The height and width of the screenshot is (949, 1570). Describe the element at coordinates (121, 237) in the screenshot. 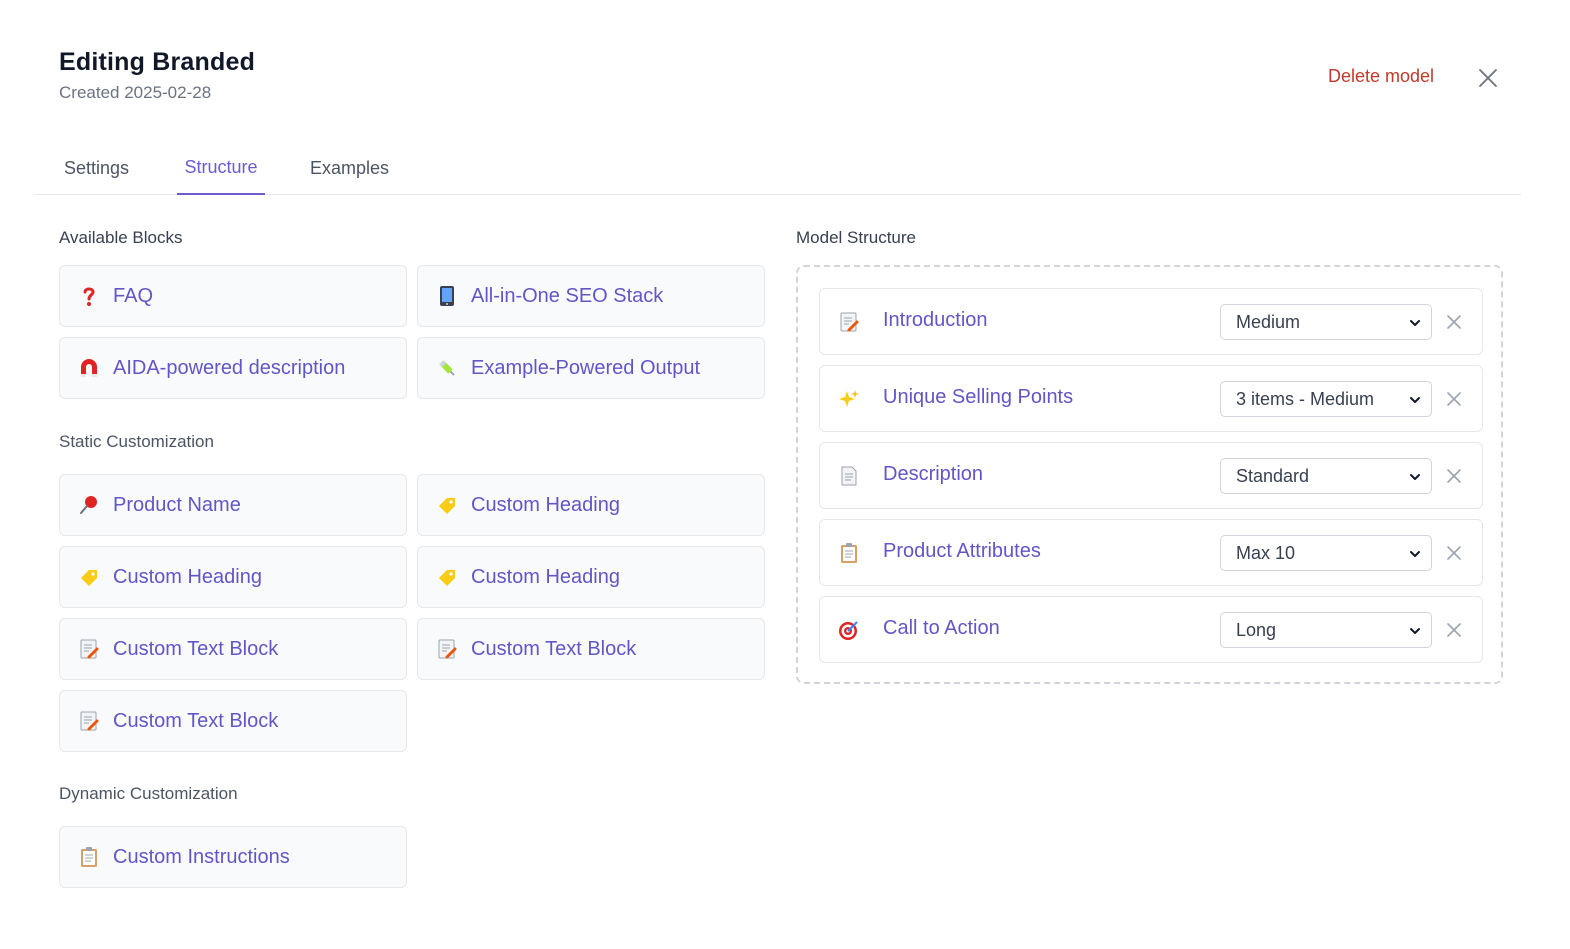

I see `available-blocks-heading: Available Blocks` at that location.